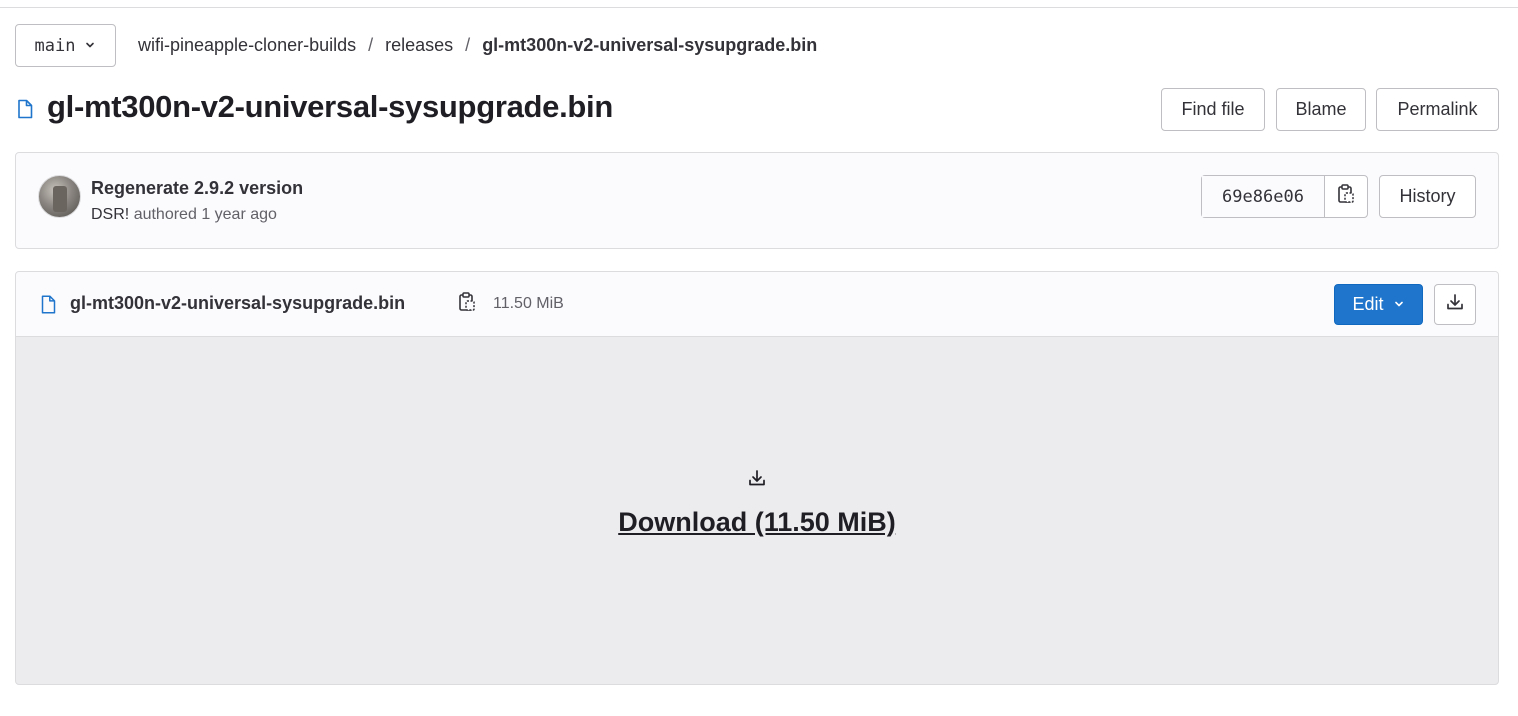 This screenshot has height=716, width=1518. I want to click on download-button, so click(1455, 304).